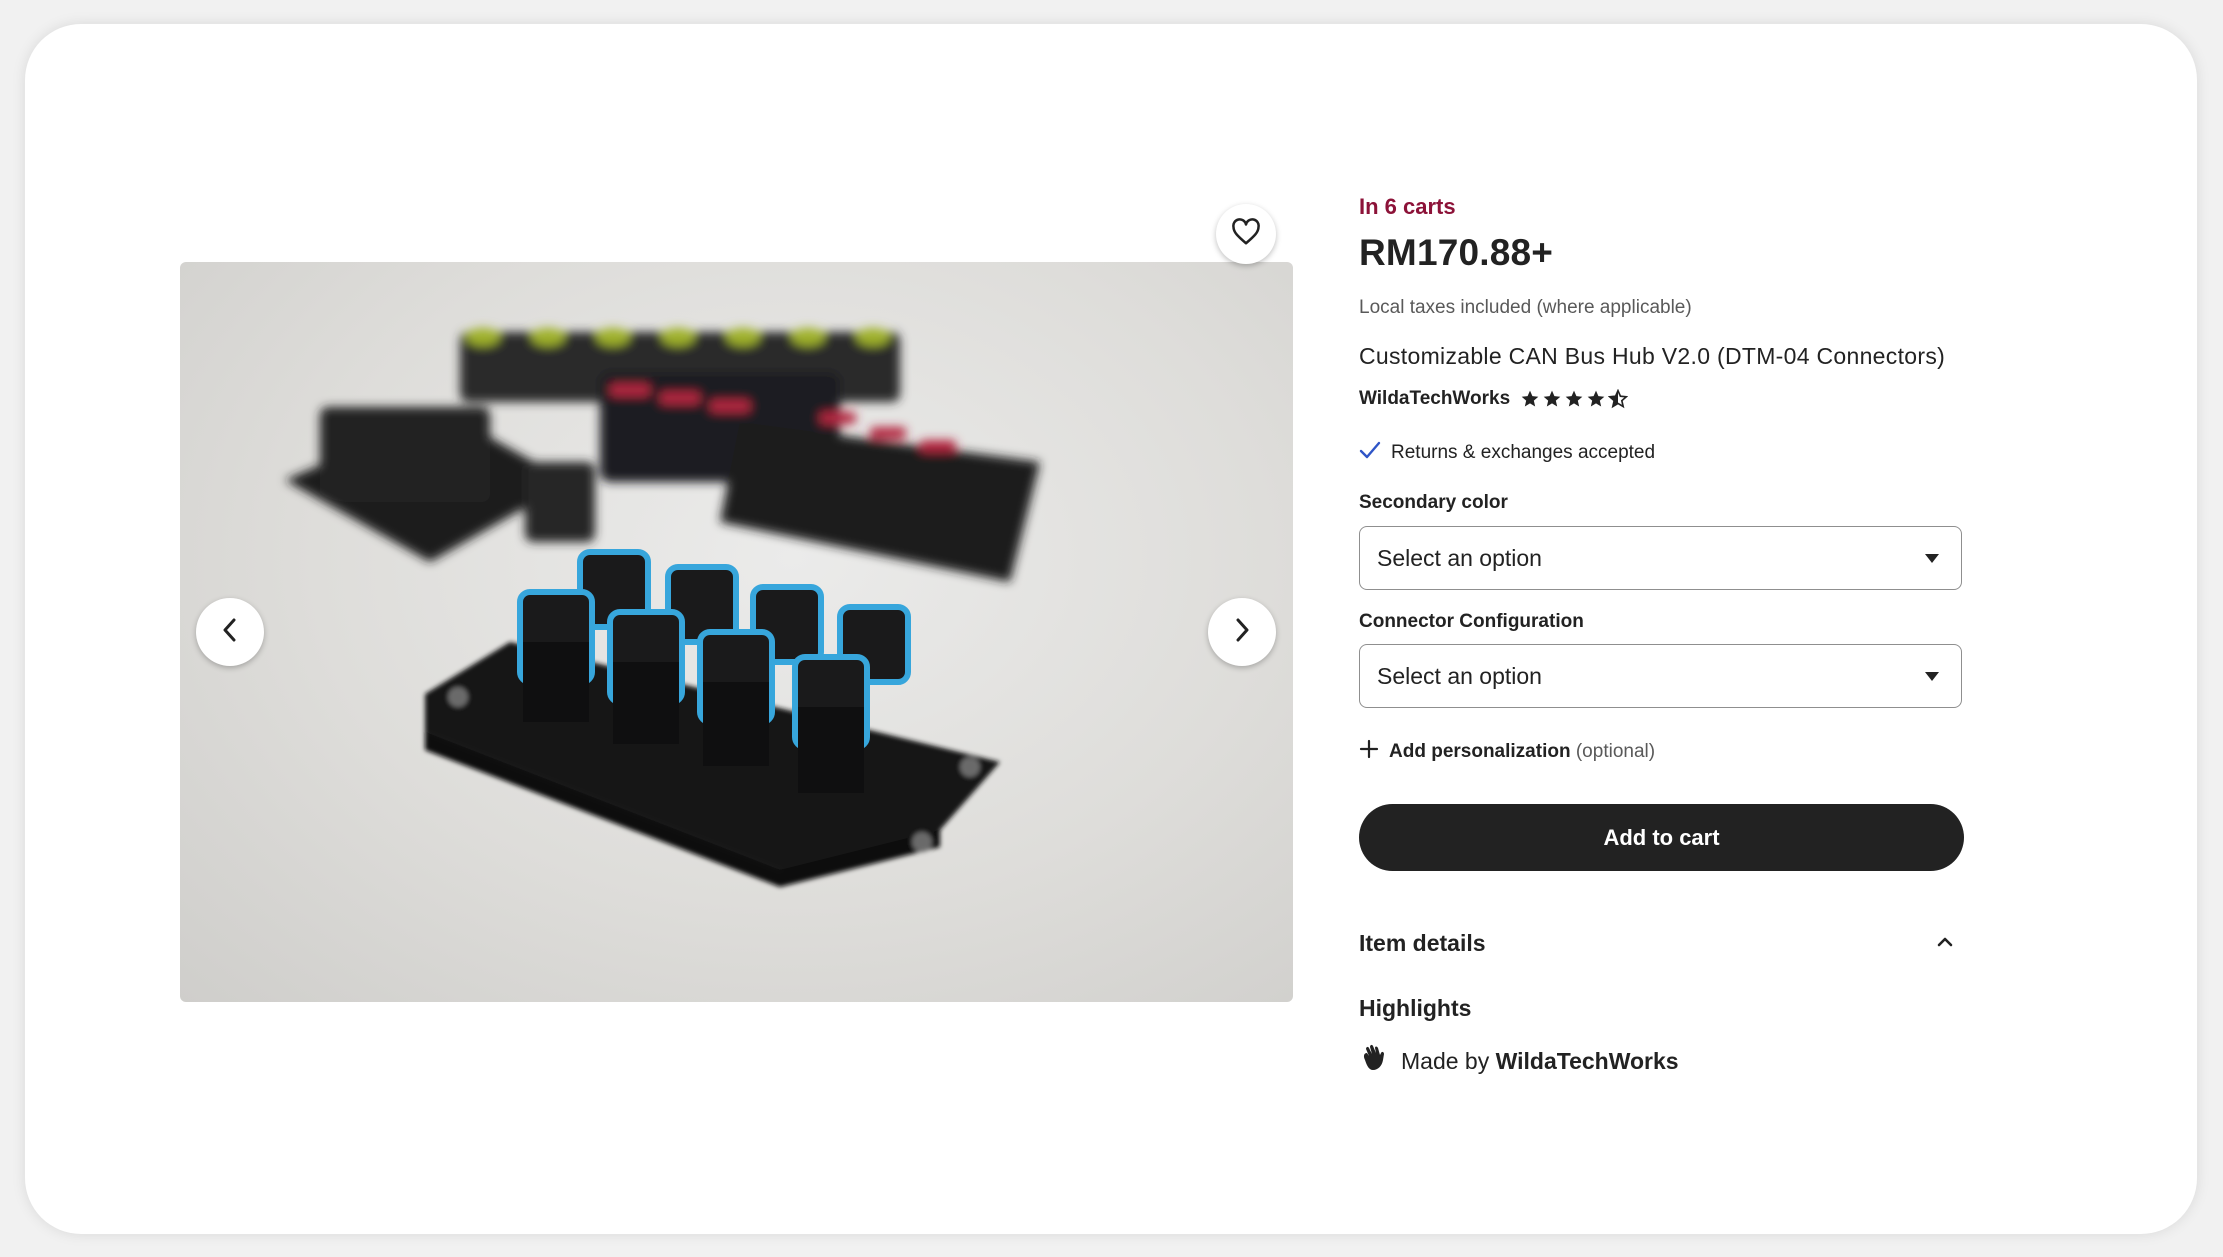  I want to click on returns-policy: Returns & exchanges accepted, so click(1507, 453).